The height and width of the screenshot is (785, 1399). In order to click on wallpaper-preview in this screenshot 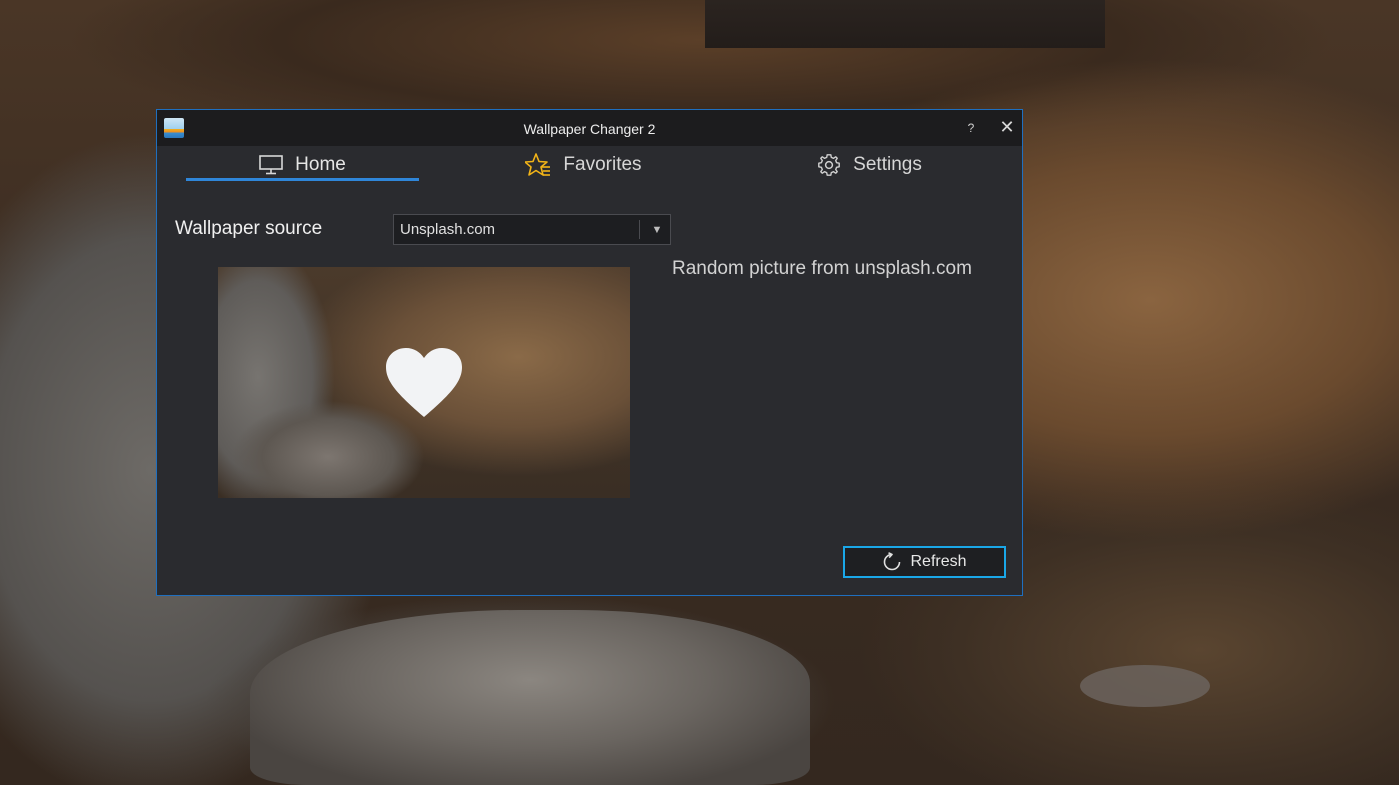, I will do `click(424, 382)`.